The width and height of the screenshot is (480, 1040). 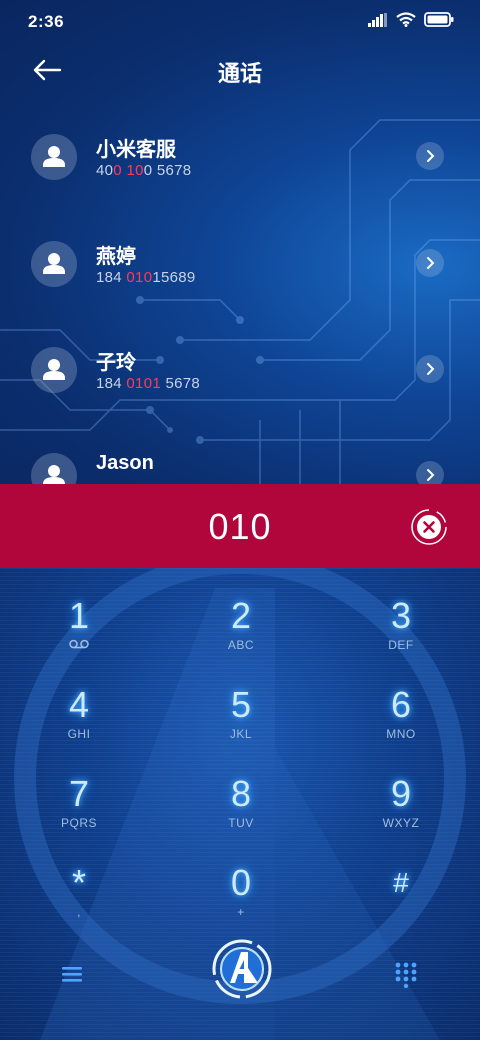 What do you see at coordinates (377, 19) in the screenshot?
I see `signal-icon` at bounding box center [377, 19].